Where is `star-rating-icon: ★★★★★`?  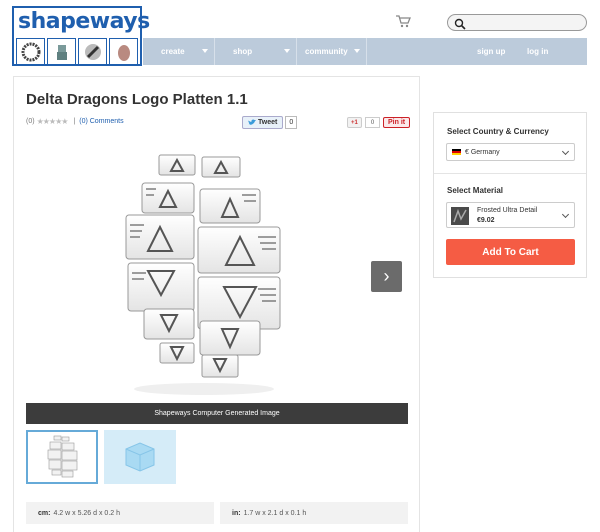 star-rating-icon: ★★★★★ is located at coordinates (53, 121).